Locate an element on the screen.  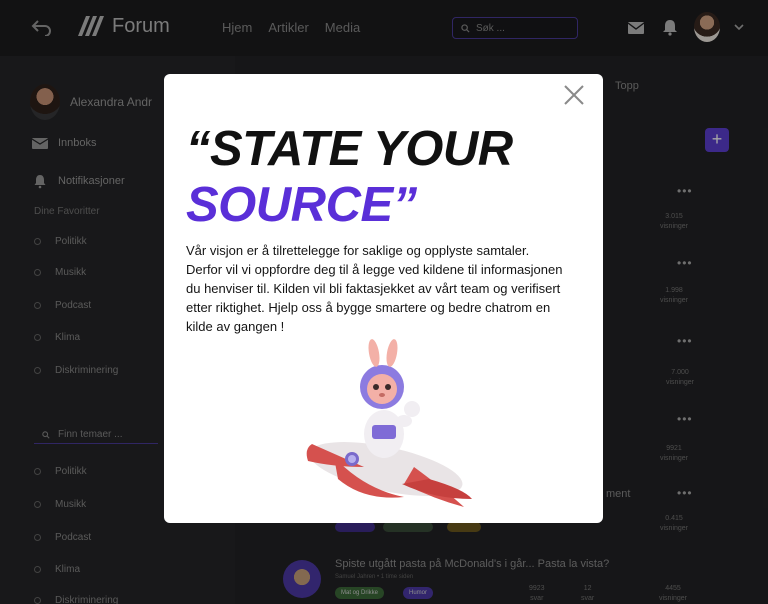
modal-headline-line2: SOURCE” is located at coordinates (301, 205).